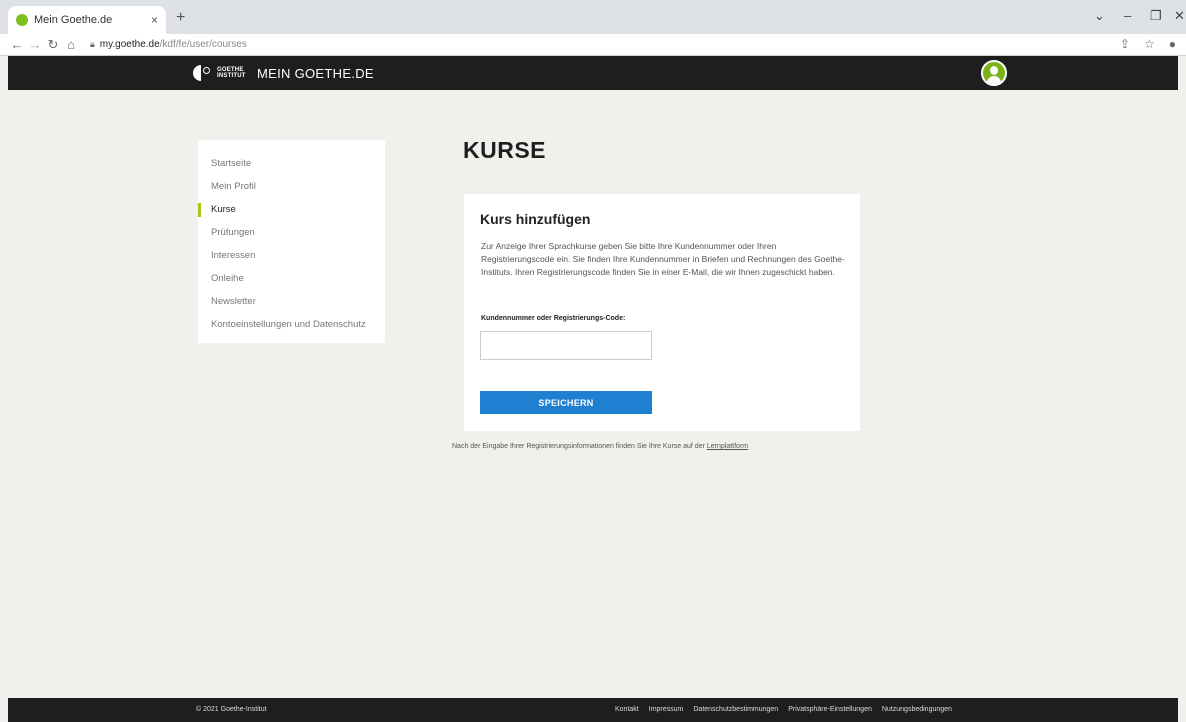 The width and height of the screenshot is (1186, 722). What do you see at coordinates (917, 709) in the screenshot?
I see `footer-link-nutzungsbedingungen: Nutzungsbedingungen` at bounding box center [917, 709].